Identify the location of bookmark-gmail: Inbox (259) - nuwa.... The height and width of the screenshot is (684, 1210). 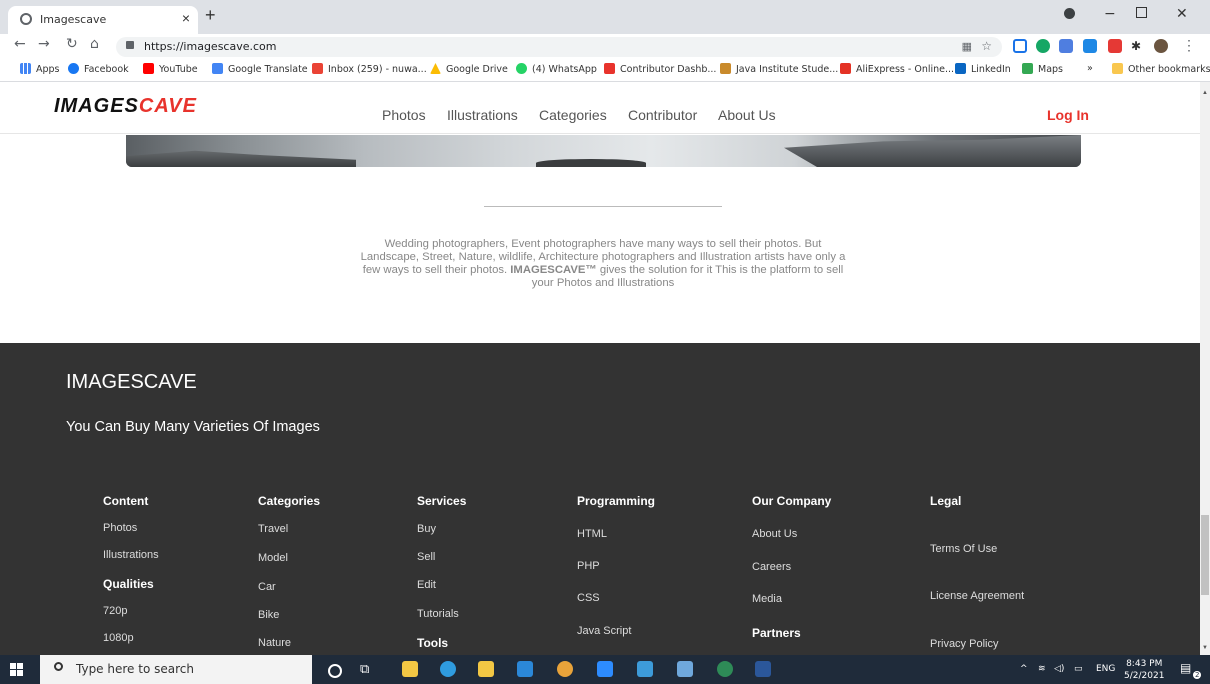
(369, 69).